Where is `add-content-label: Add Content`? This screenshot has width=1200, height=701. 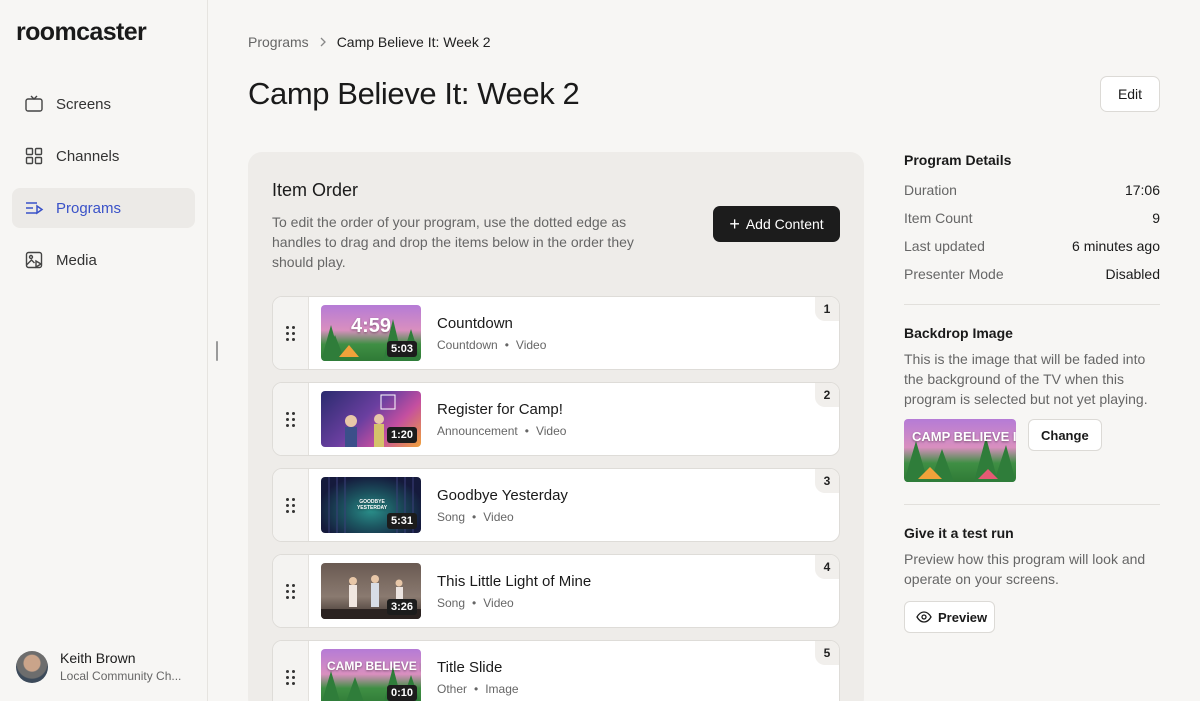
add-content-label: Add Content is located at coordinates (784, 224).